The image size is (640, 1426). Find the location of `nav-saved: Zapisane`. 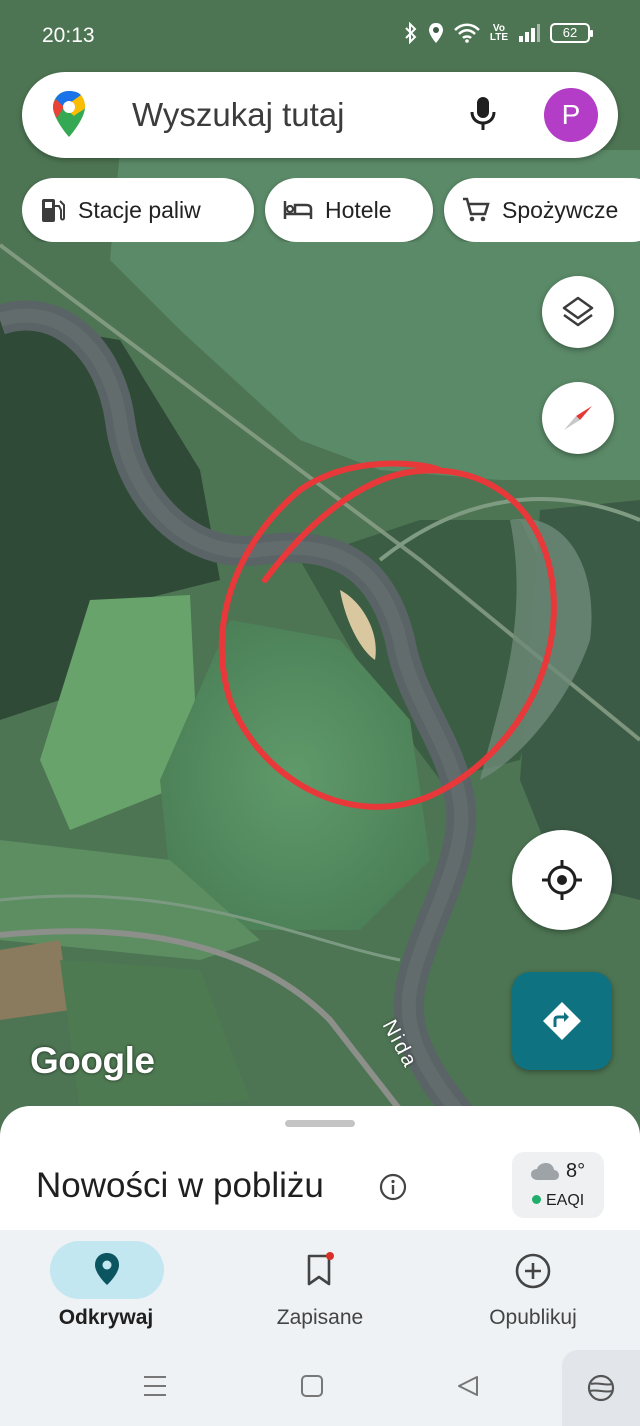

nav-saved: Zapisane is located at coordinates (320, 1290).